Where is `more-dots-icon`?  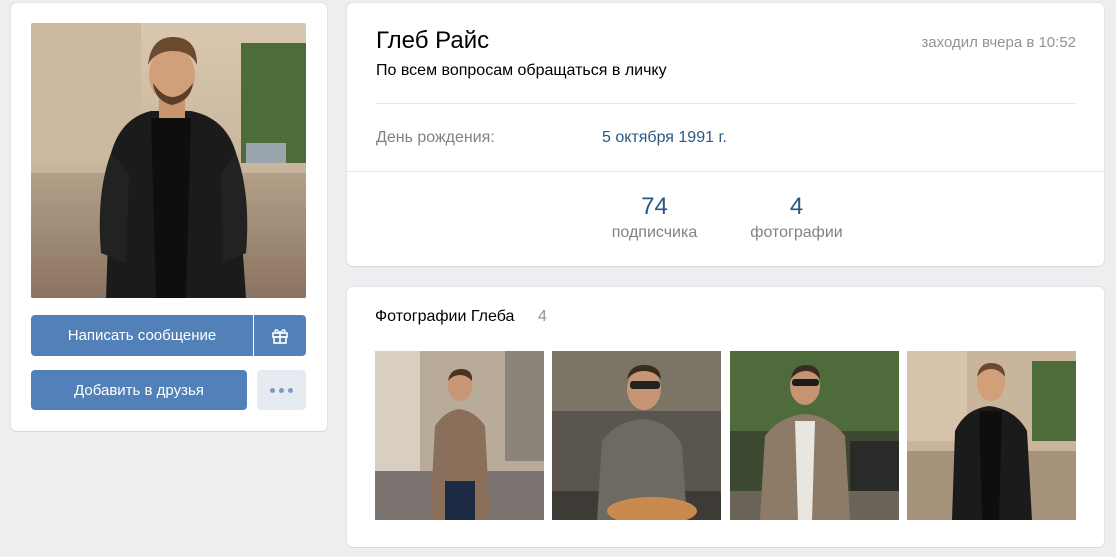
more-dots-icon is located at coordinates (281, 390).